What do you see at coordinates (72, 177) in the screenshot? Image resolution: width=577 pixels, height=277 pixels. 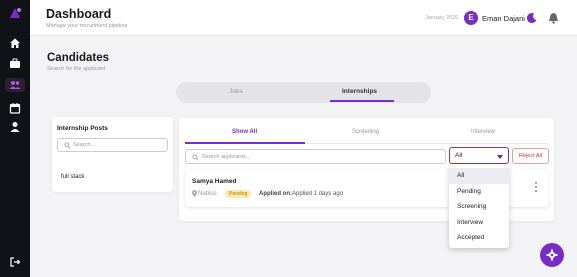 I see `post-item-full-stack: full stack` at bounding box center [72, 177].